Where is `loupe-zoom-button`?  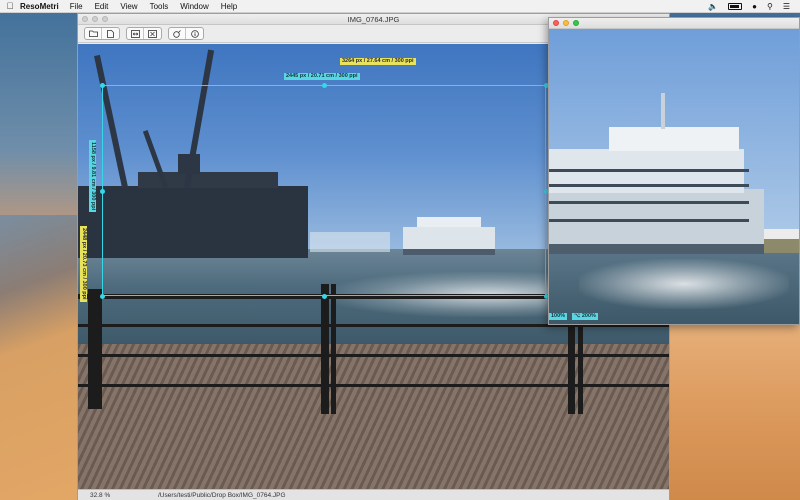 loupe-zoom-button is located at coordinates (576, 23).